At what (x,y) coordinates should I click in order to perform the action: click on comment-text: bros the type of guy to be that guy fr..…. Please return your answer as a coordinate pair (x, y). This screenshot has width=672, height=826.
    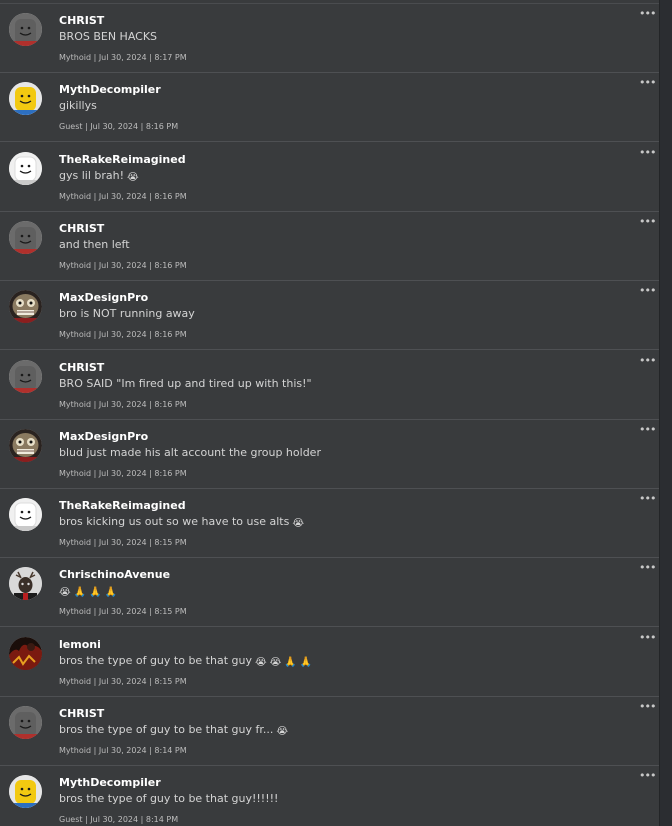
    Looking at the image, I should click on (173, 730).